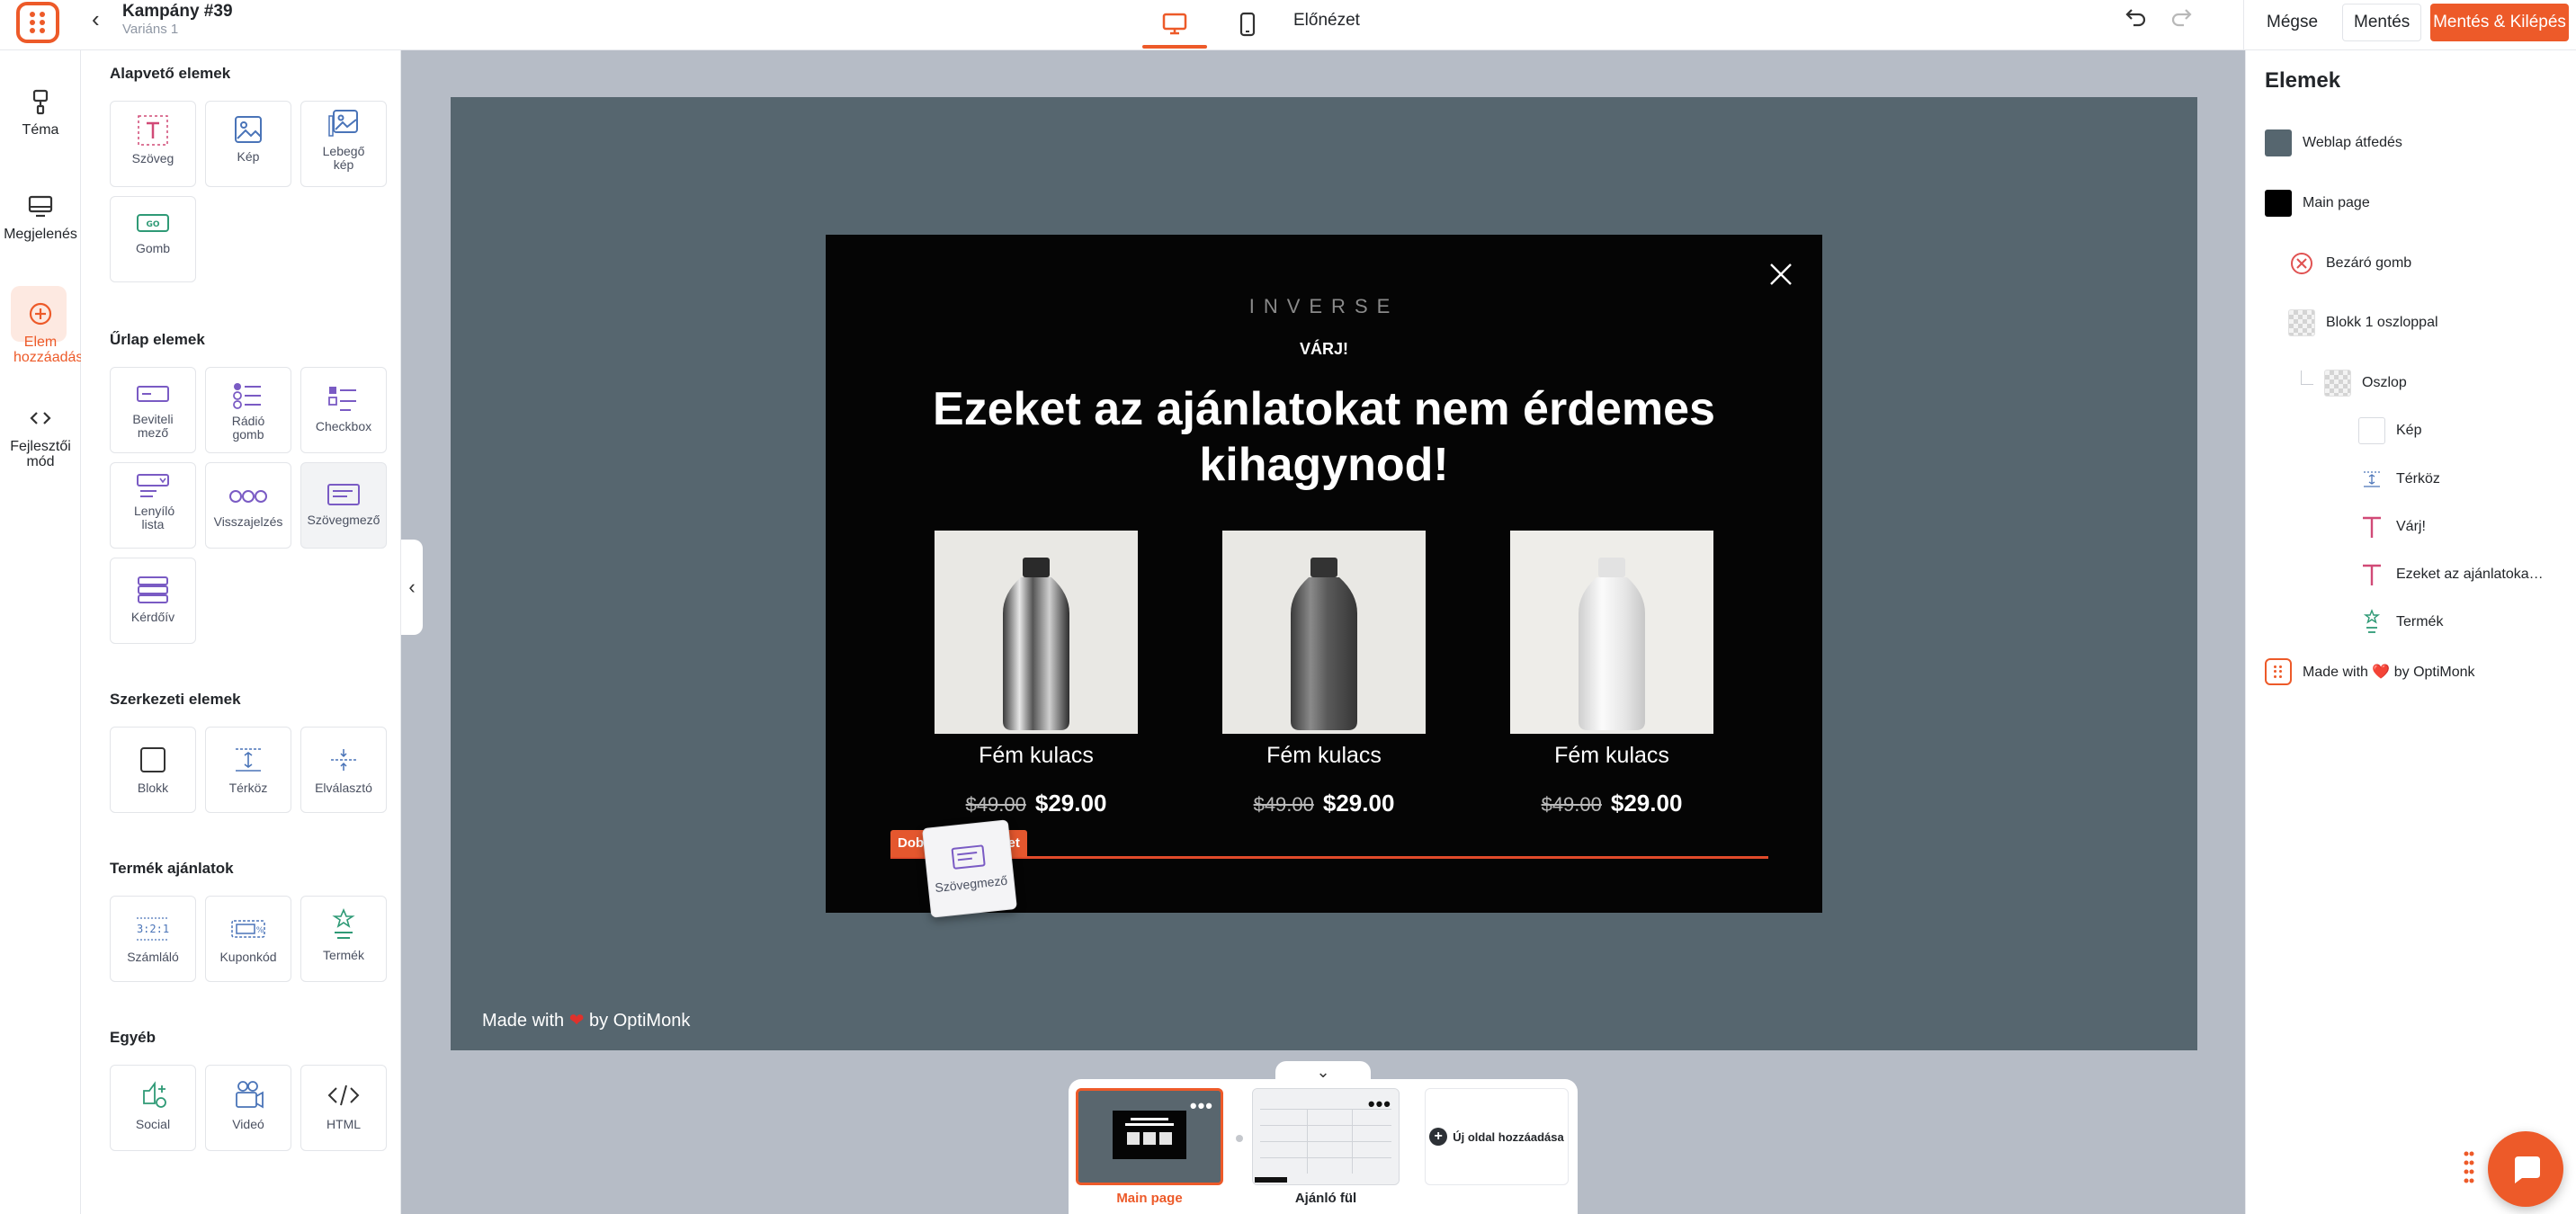 The width and height of the screenshot is (2576, 1214). Describe the element at coordinates (1326, 1198) in the screenshot. I see `page-label-teaser: Ajánló fül` at that location.